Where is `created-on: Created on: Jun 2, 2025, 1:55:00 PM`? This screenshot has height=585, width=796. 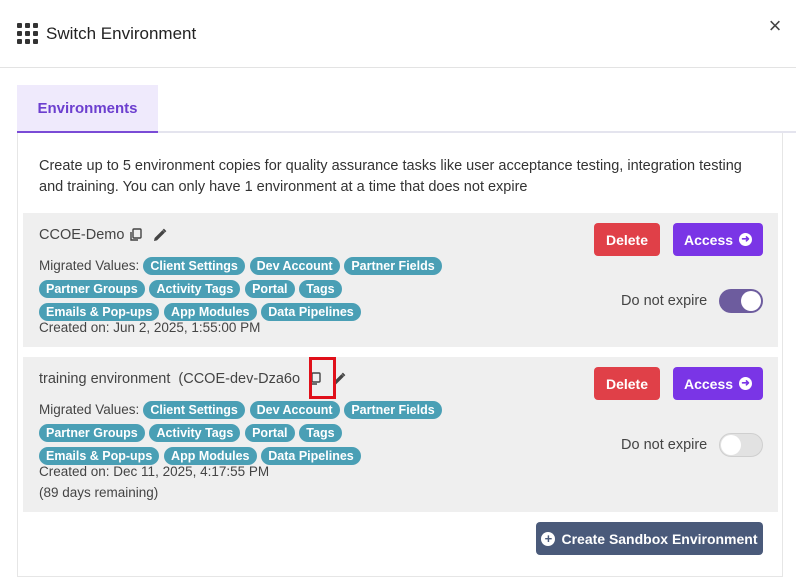
created-on: Created on: Jun 2, 2025, 1:55:00 PM is located at coordinates (150, 327).